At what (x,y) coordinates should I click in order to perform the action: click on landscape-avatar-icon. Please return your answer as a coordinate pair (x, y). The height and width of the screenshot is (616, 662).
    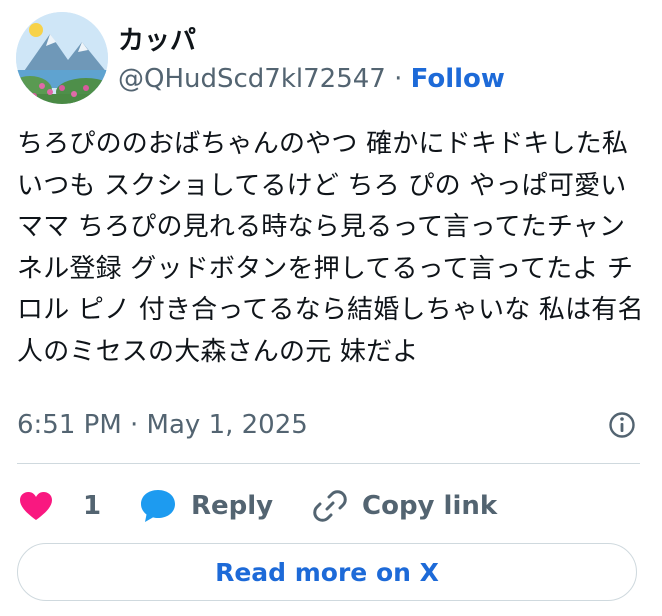
    Looking at the image, I should click on (62, 58).